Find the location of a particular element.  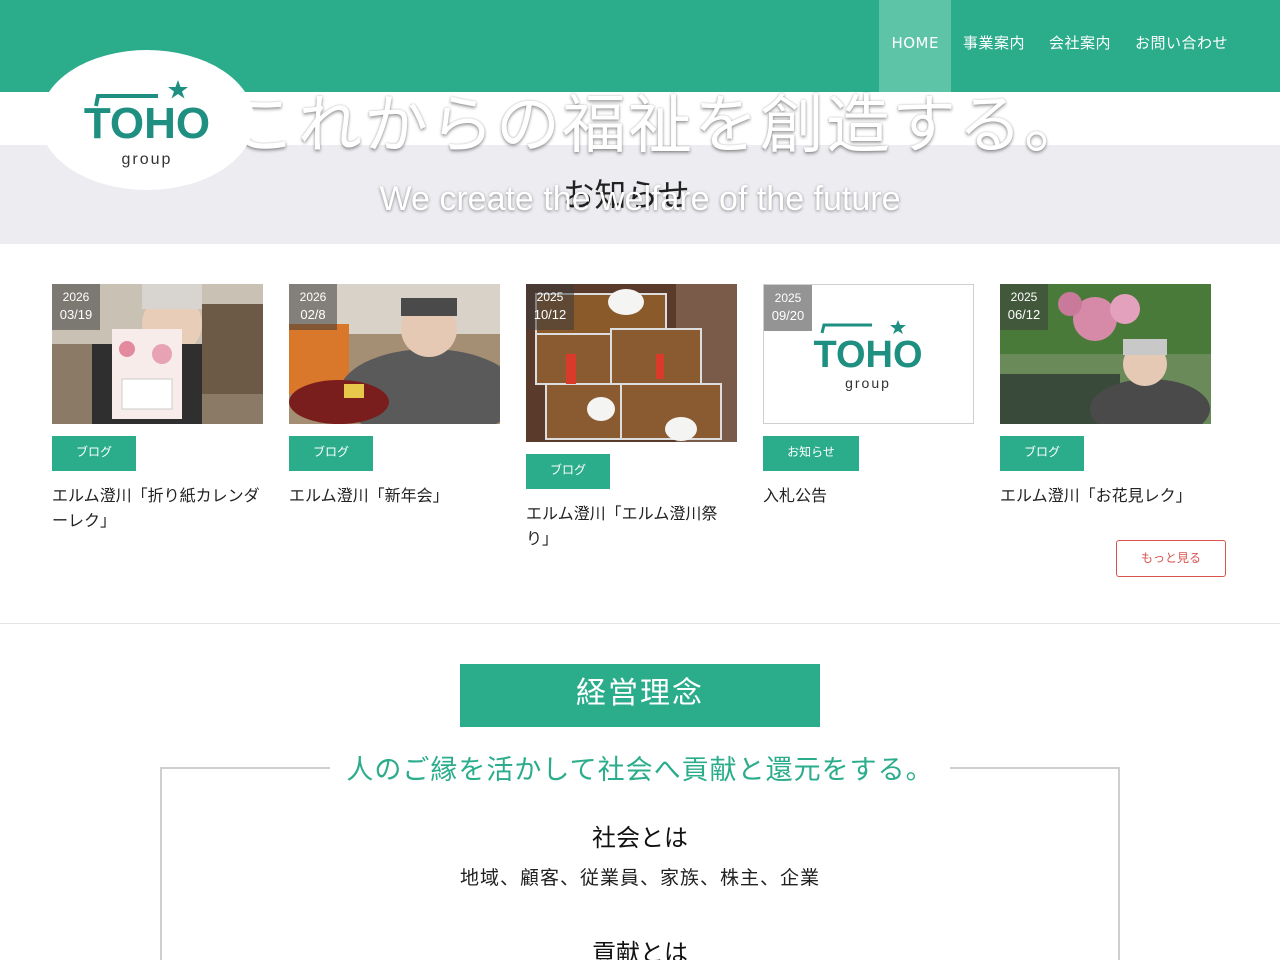

nav-contact: お問い合わせ is located at coordinates (1181, 46).